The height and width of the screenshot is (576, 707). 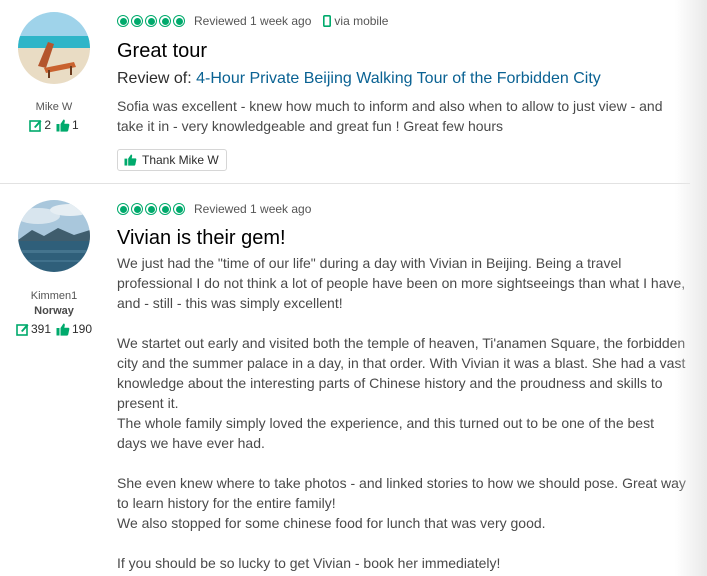 I want to click on lake-mountain-avatar-icon, so click(x=54, y=236).